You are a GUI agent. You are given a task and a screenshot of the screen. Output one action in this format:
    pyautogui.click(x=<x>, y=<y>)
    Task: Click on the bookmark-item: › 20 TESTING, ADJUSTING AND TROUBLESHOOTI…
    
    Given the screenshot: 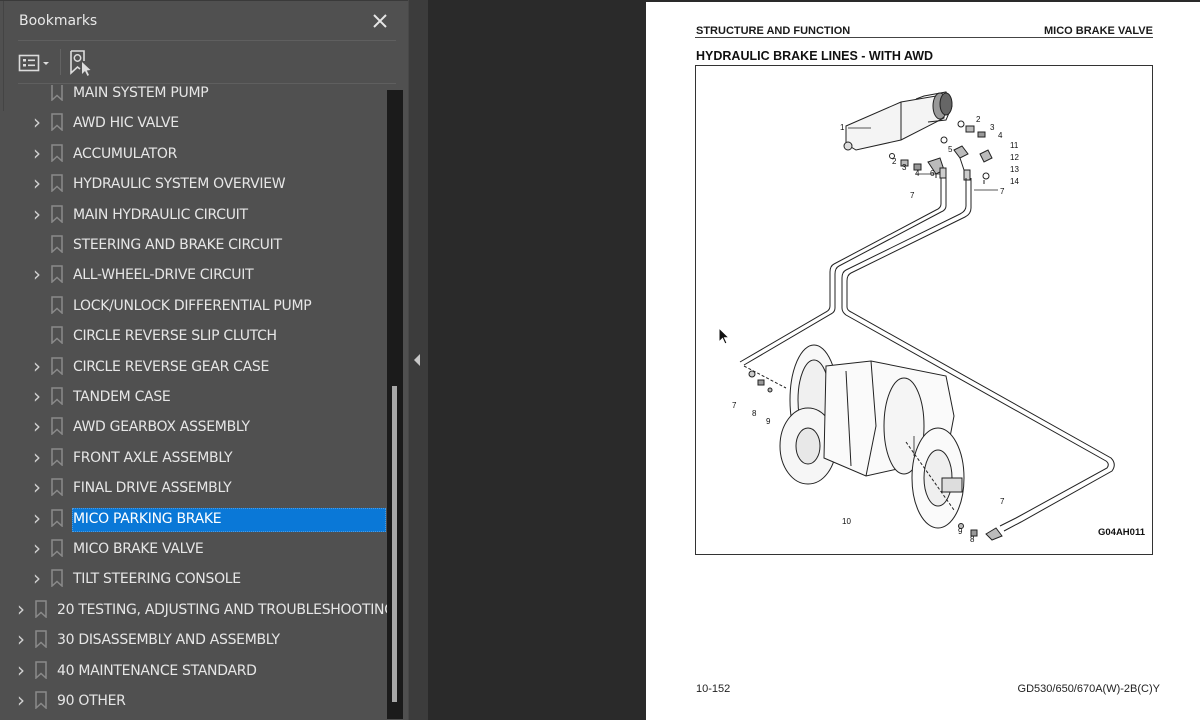 What is the action you would take?
    pyautogui.click(x=193, y=609)
    